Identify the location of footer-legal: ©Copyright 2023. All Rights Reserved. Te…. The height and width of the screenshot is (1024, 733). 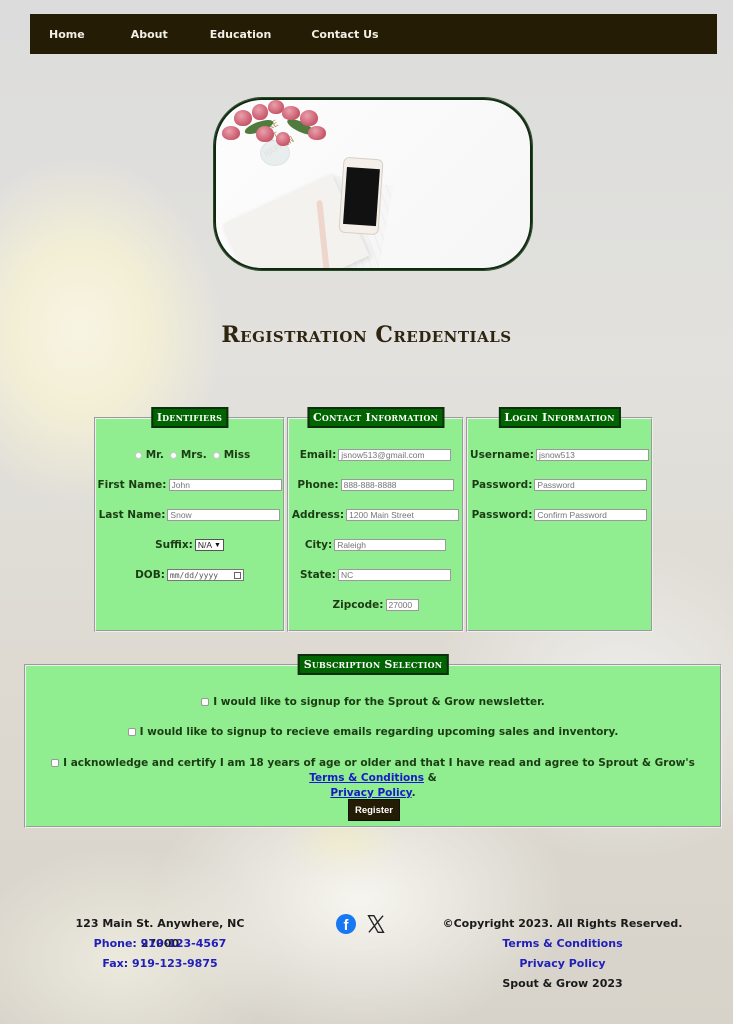
(562, 954).